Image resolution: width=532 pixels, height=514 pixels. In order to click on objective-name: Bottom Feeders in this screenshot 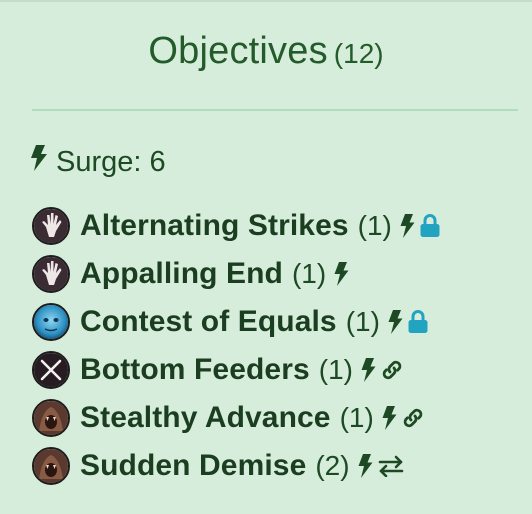, I will do `click(195, 369)`.